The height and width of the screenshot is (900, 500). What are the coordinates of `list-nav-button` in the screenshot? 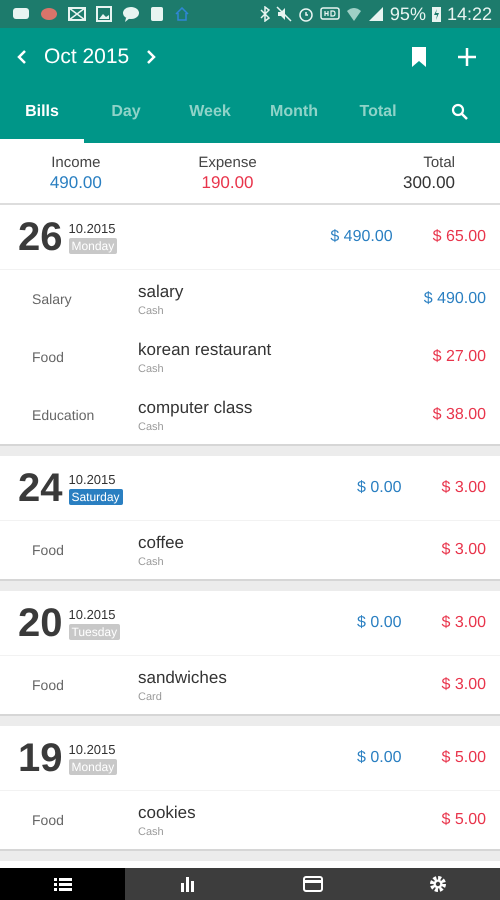 It's located at (62, 884).